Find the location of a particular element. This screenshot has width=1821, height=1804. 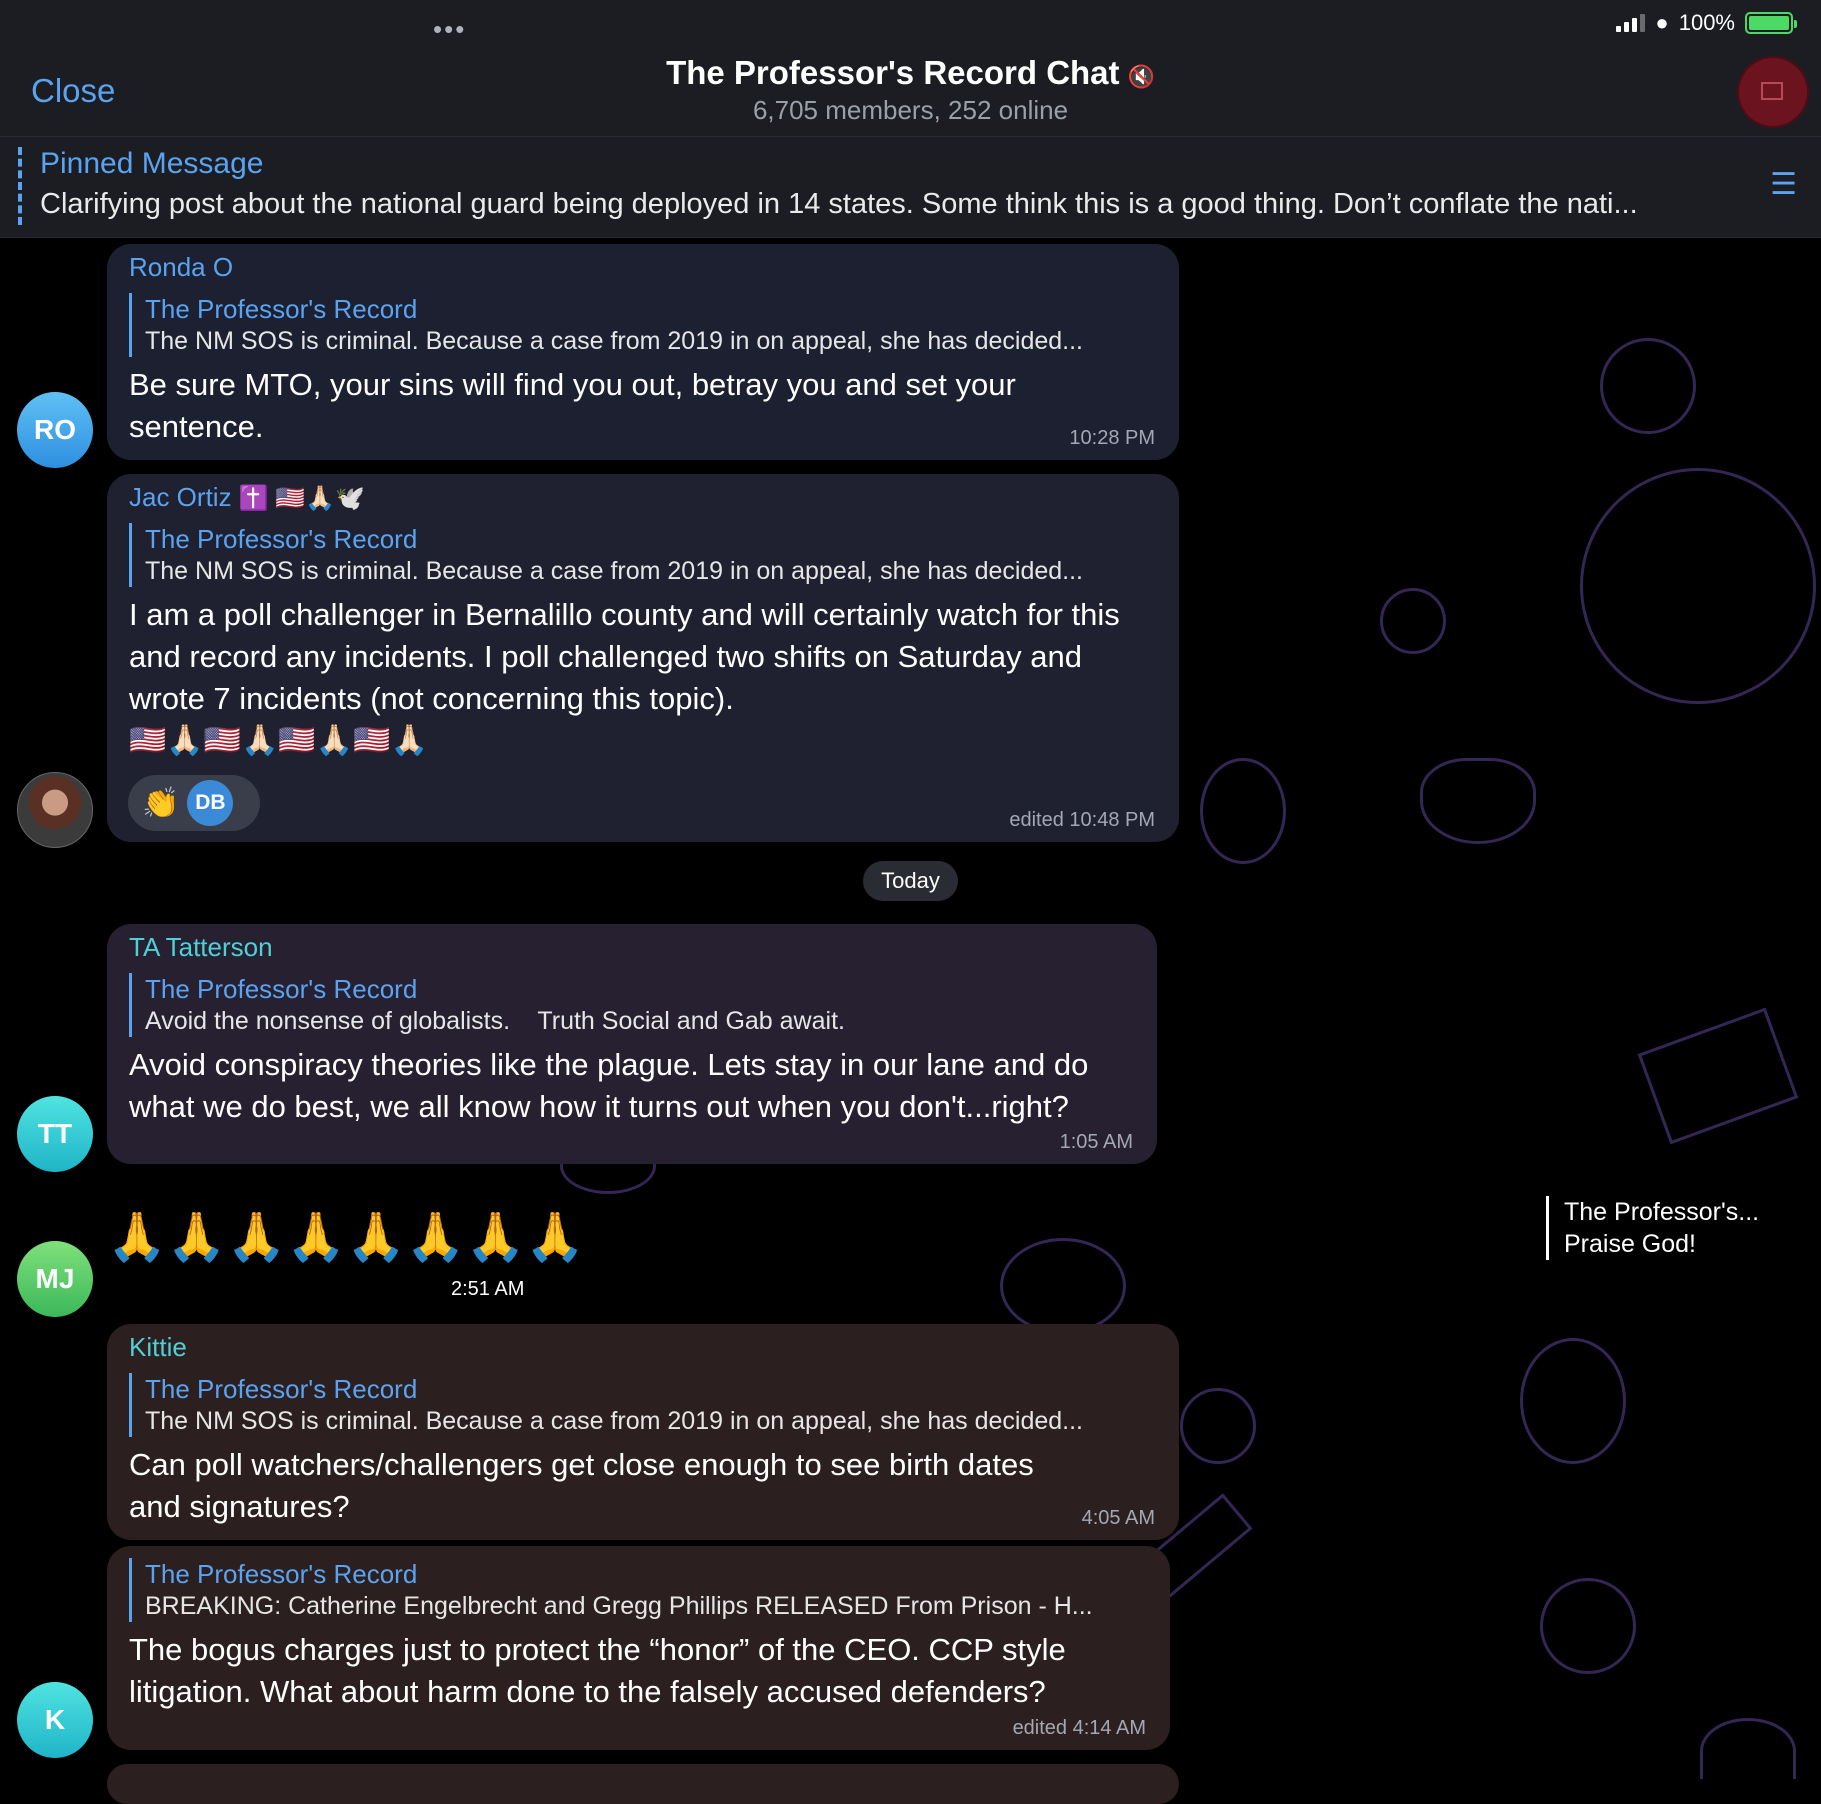

more-dots-icon: ••• is located at coordinates (449, 29).